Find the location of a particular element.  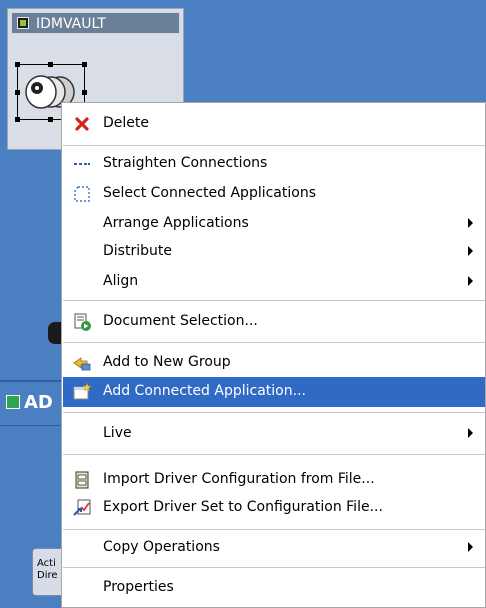

resize-handle-tm is located at coordinates (50, 64).